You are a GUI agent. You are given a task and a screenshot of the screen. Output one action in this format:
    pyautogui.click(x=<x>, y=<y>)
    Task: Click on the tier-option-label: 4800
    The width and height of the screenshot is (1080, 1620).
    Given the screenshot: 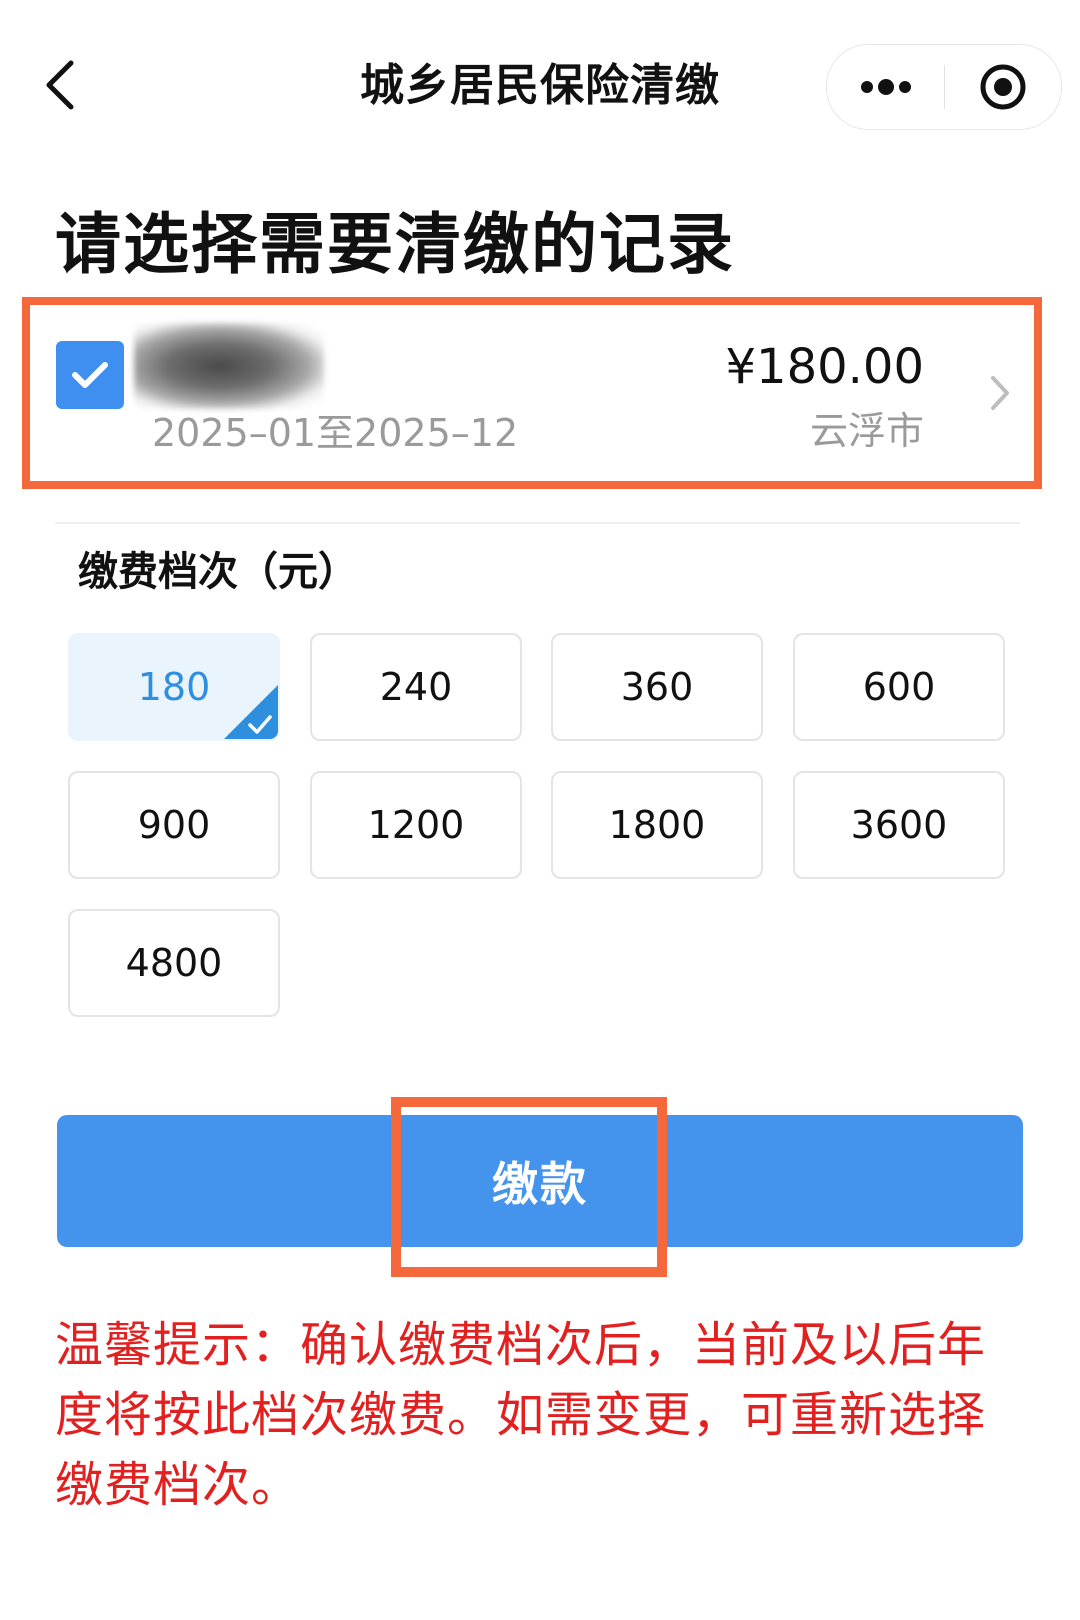 What is the action you would take?
    pyautogui.click(x=174, y=963)
    